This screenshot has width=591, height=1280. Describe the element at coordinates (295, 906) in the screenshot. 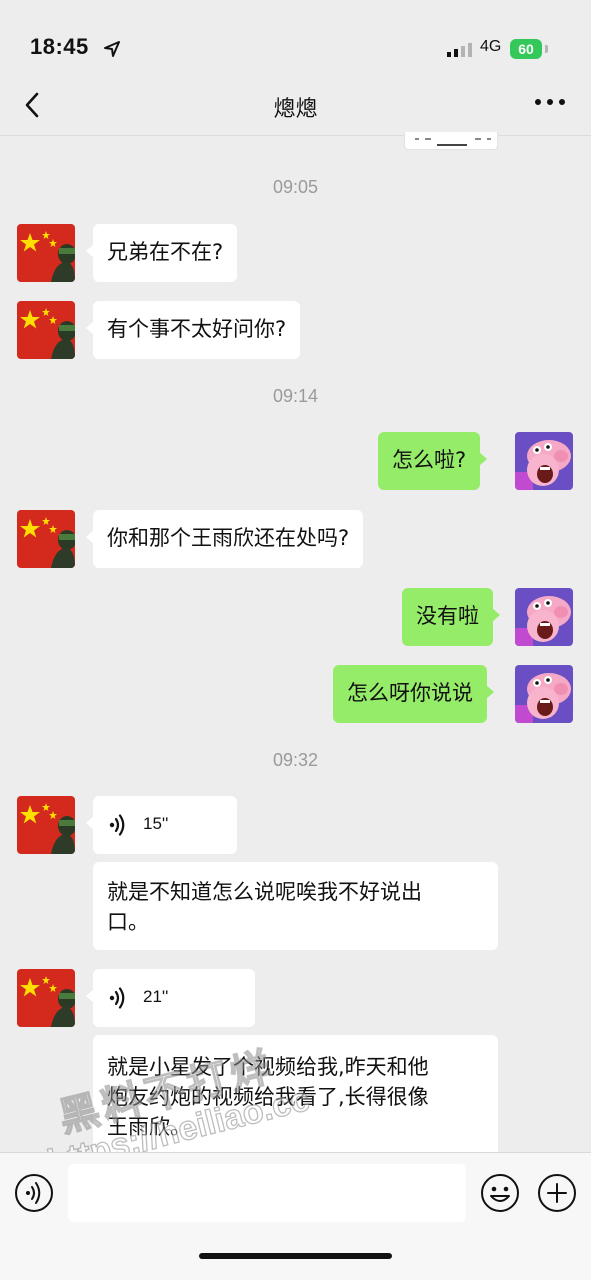

I see `message-bubble-incoming: 就是不知道怎么说呢唉我不好说出 口。` at that location.